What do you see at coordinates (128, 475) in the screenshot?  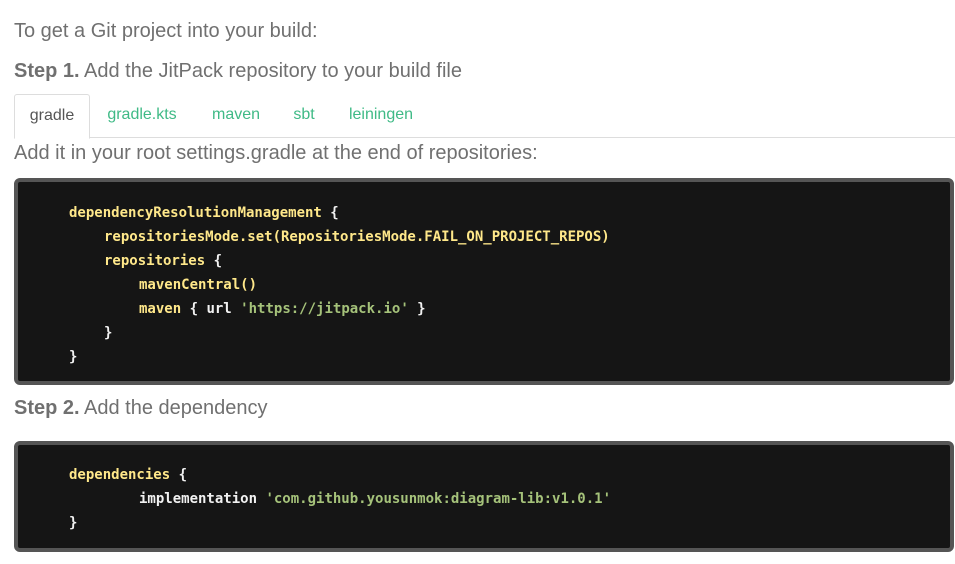 I see `code-line: dependencies {` at bounding box center [128, 475].